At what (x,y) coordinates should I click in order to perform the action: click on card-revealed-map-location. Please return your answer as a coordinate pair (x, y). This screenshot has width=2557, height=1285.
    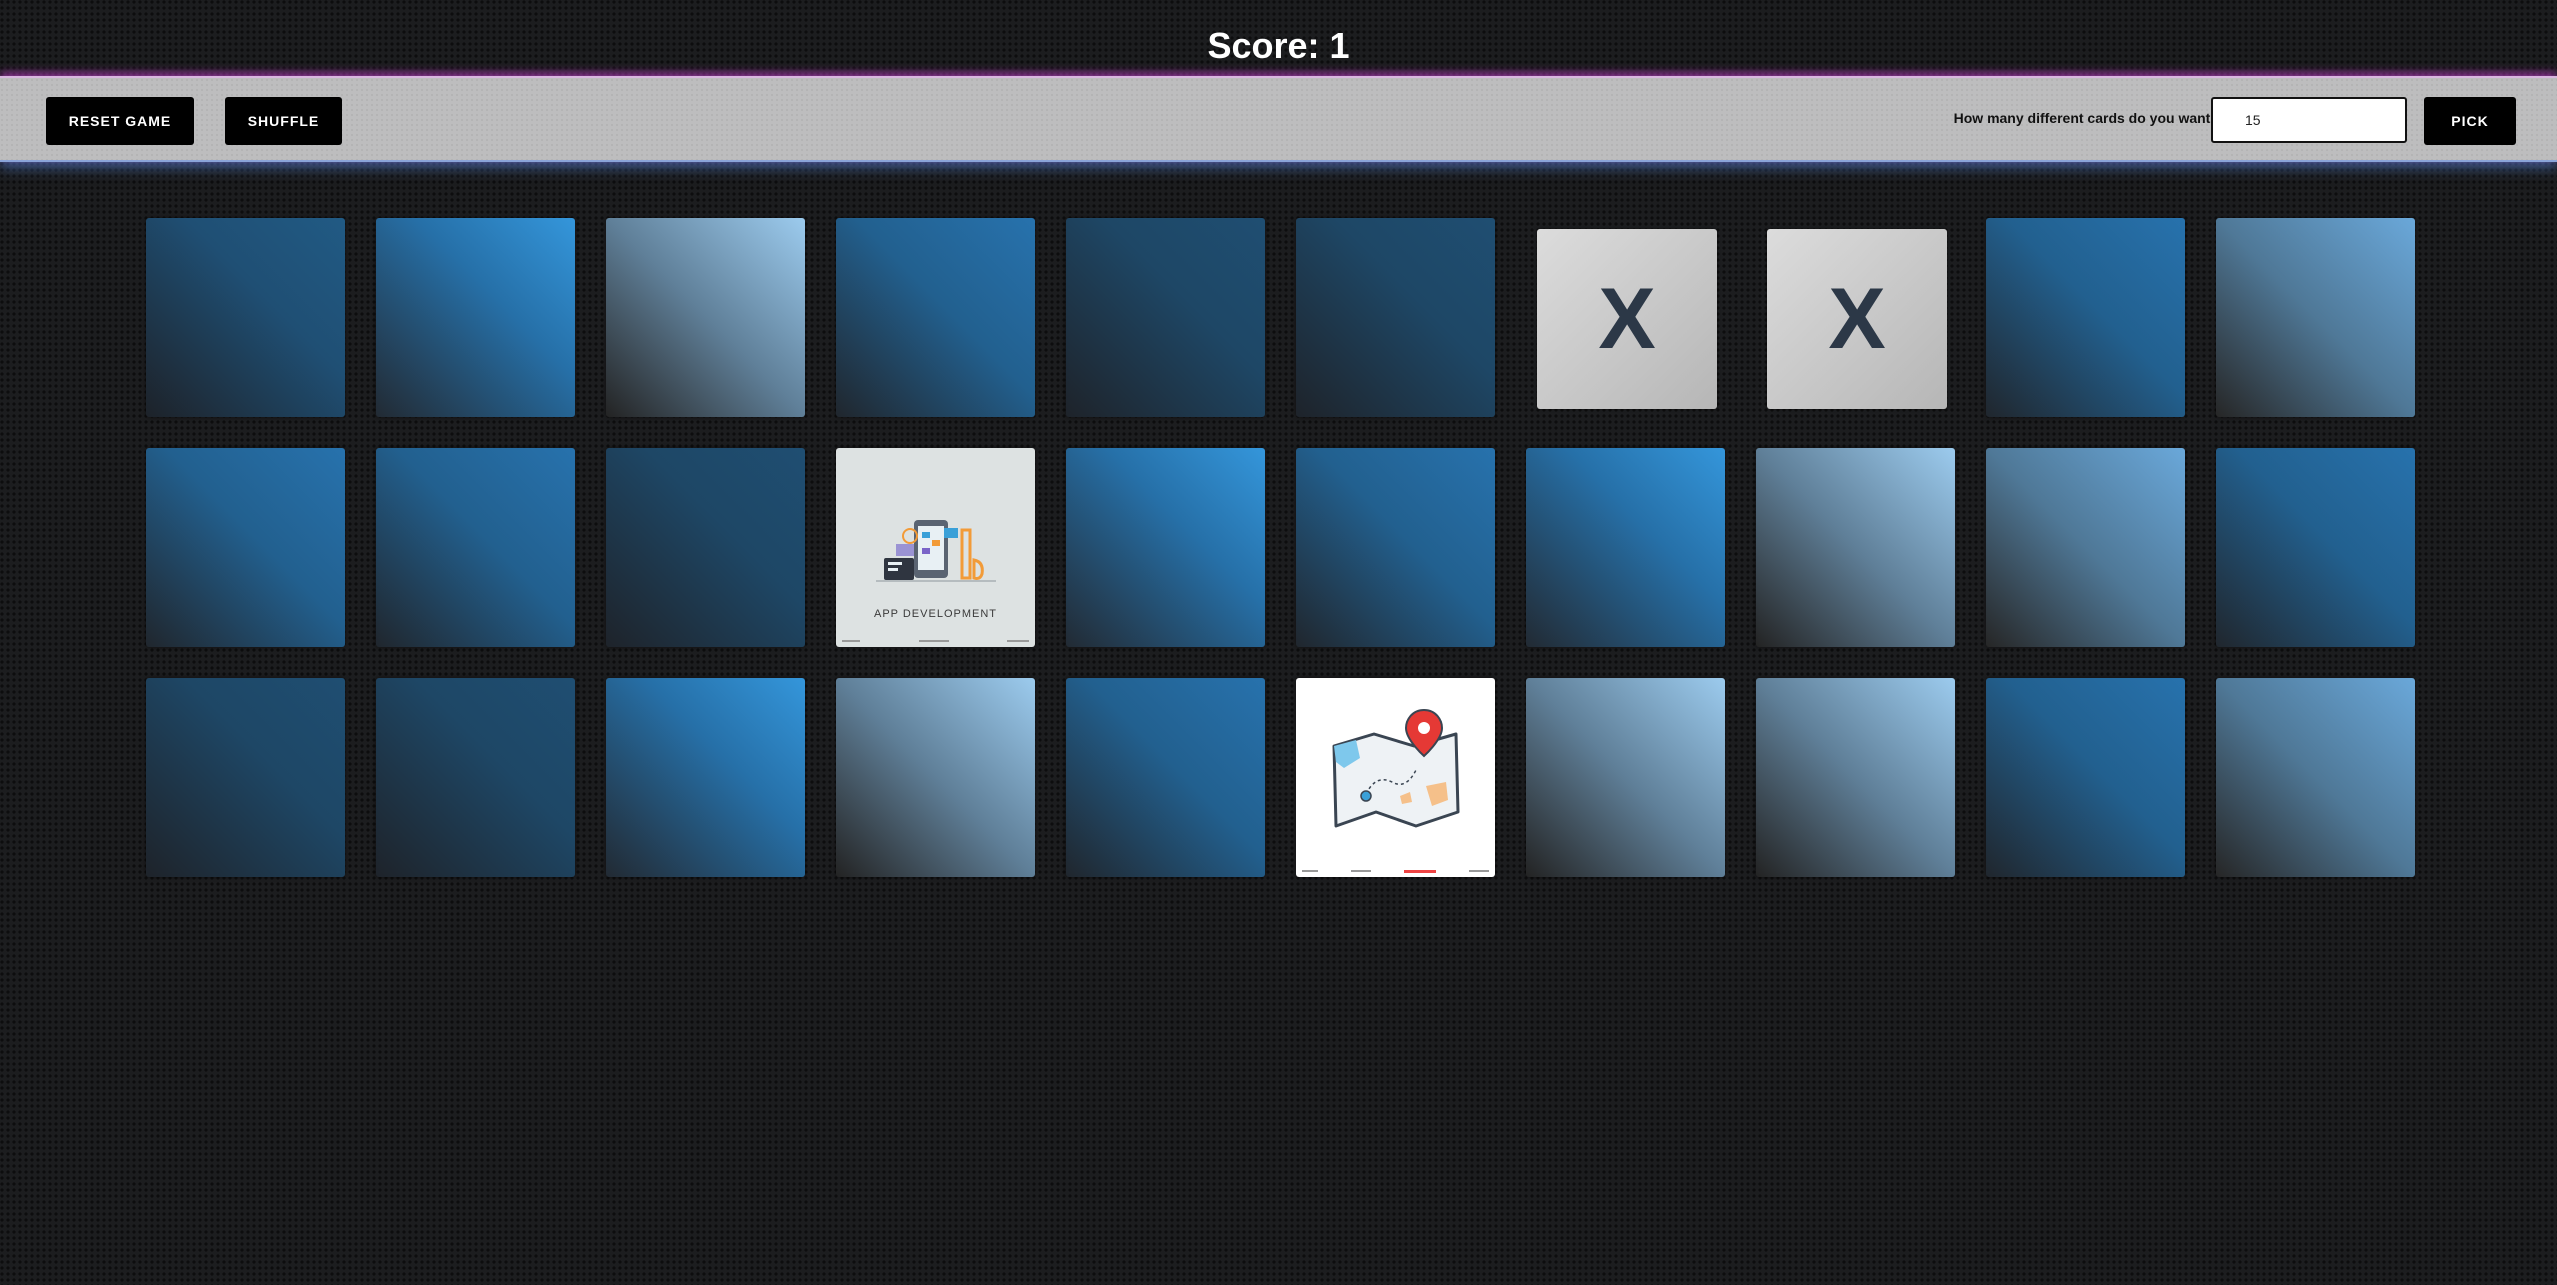
    Looking at the image, I should click on (1395, 777).